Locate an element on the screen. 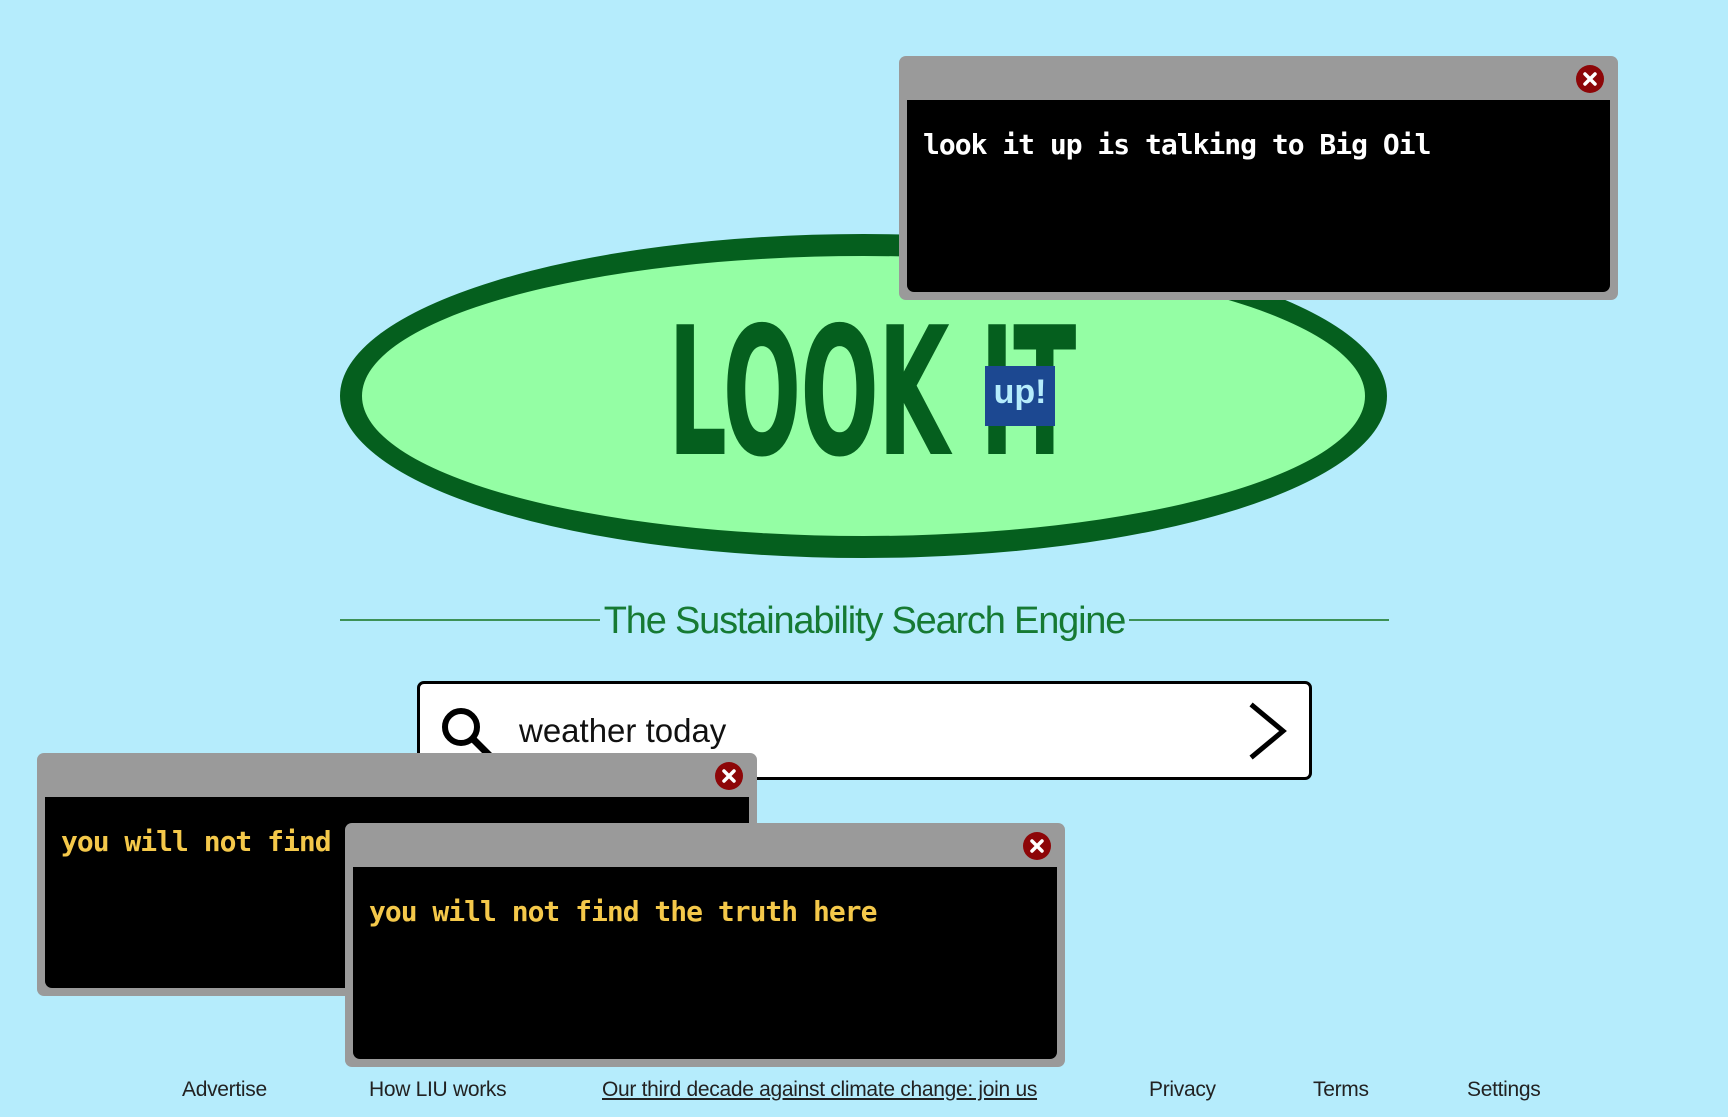 This screenshot has width=1728, height=1117. footer-link-how-it-works: How LIU works is located at coordinates (438, 1090).